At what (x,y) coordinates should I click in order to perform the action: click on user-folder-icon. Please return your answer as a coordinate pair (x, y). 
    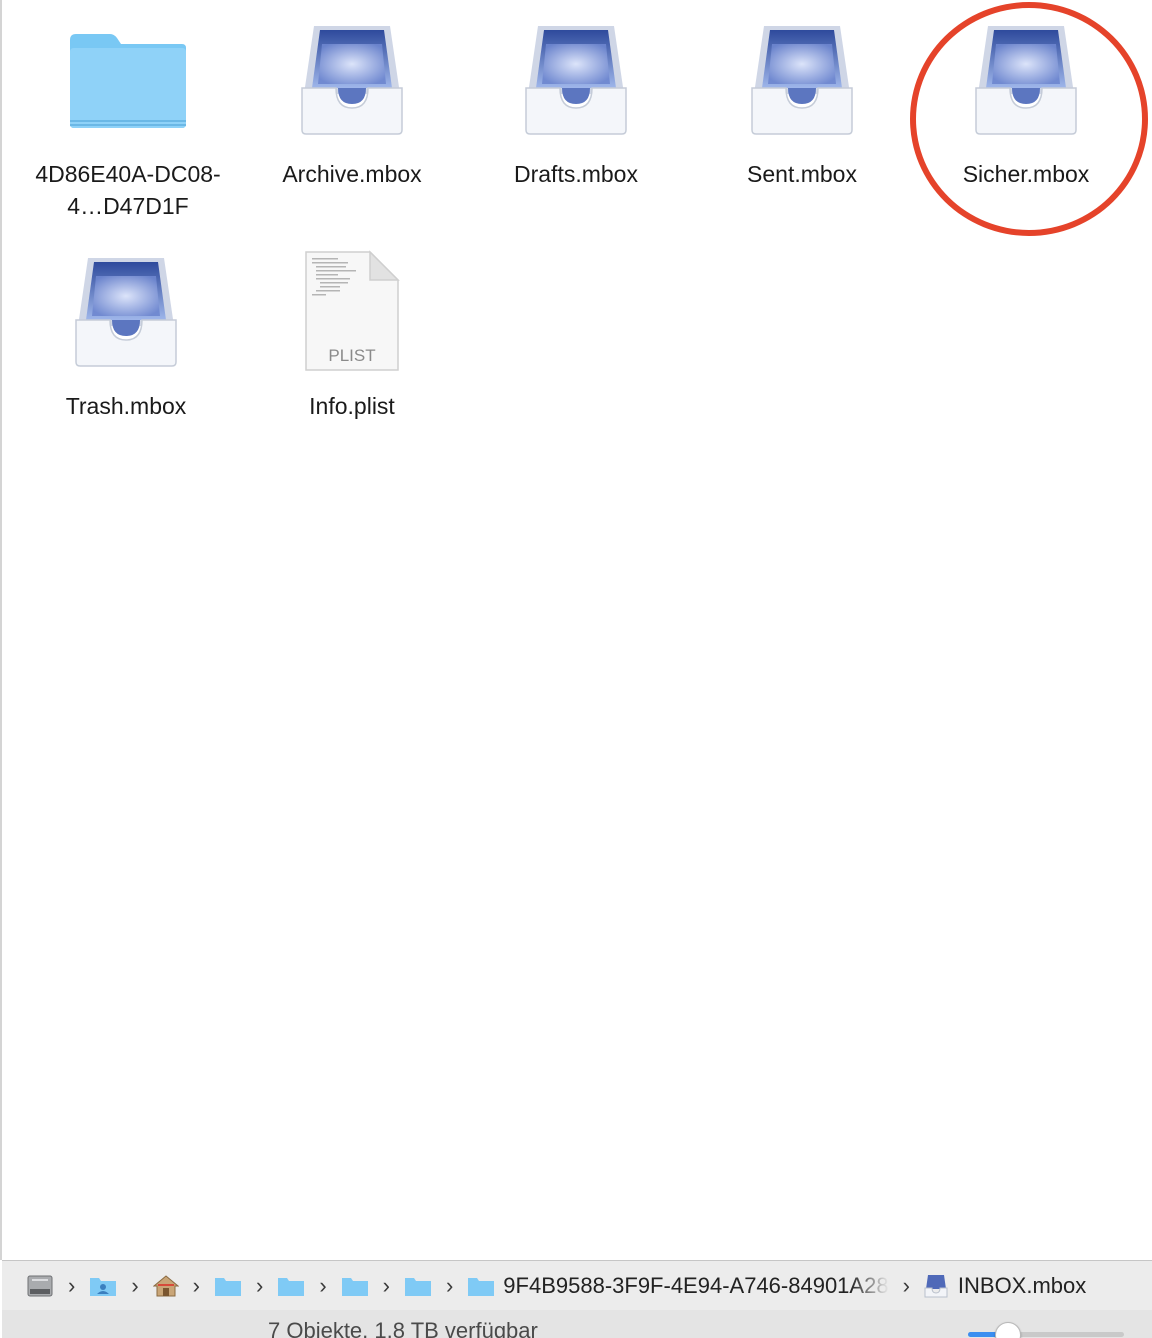
    Looking at the image, I should click on (103, 1286).